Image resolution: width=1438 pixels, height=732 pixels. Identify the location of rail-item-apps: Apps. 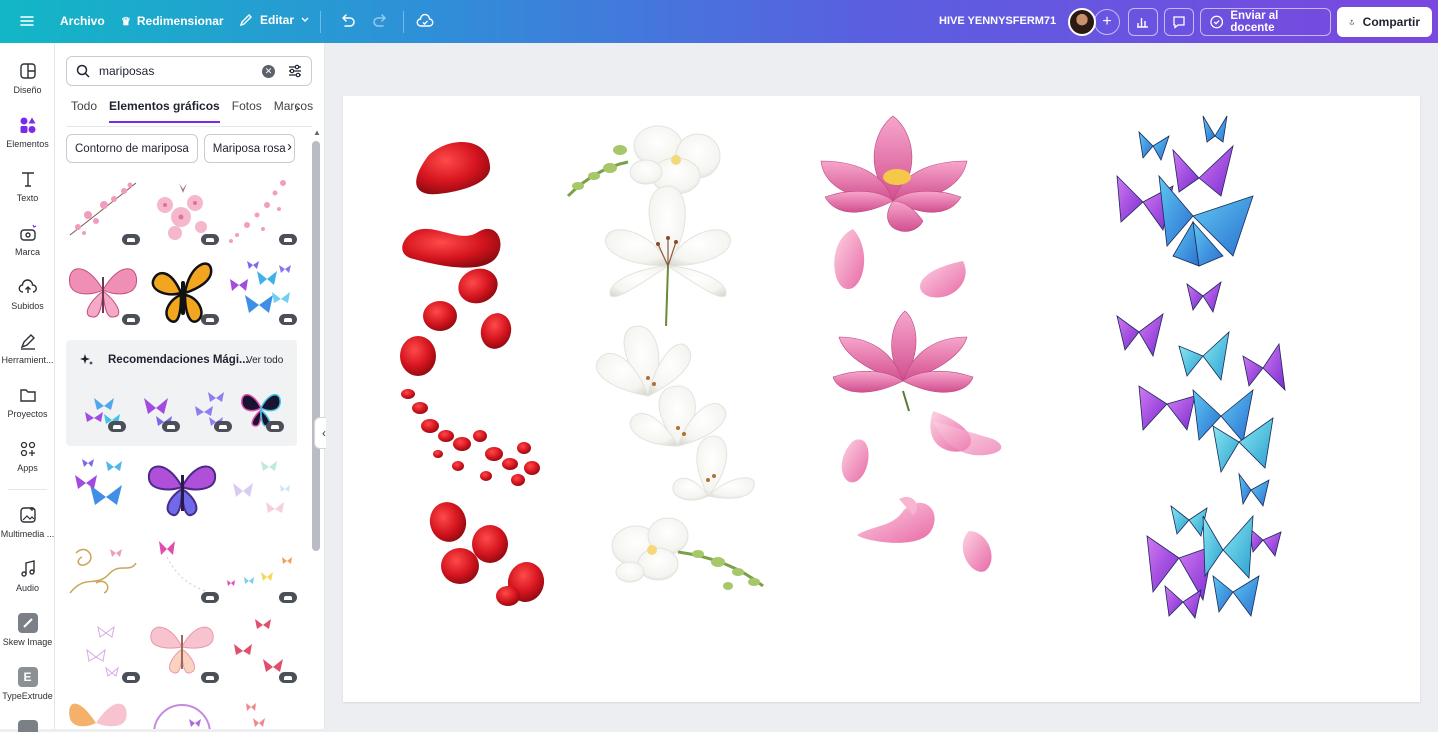
(27, 456).